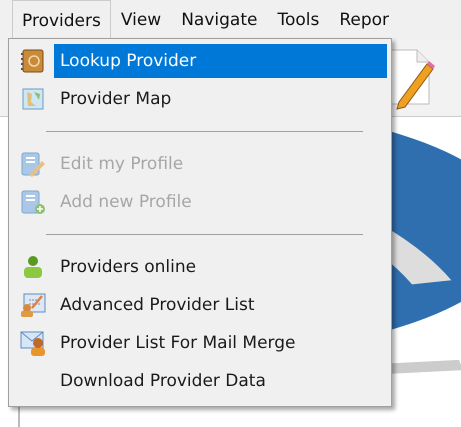  I want to click on menu-item: Advanced Provider List, so click(220, 305).